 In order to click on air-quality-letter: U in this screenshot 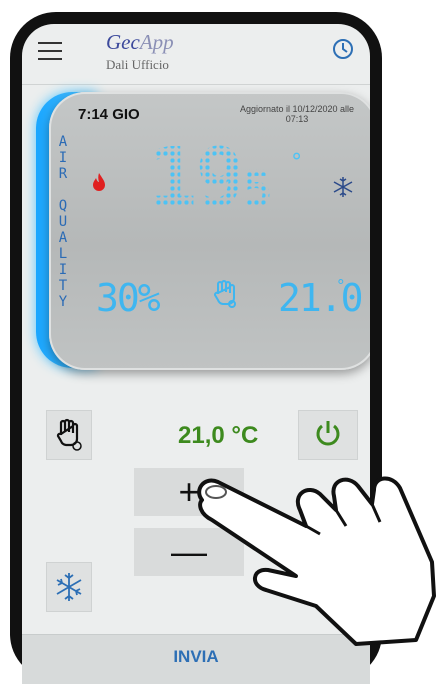, I will do `click(63, 222)`.